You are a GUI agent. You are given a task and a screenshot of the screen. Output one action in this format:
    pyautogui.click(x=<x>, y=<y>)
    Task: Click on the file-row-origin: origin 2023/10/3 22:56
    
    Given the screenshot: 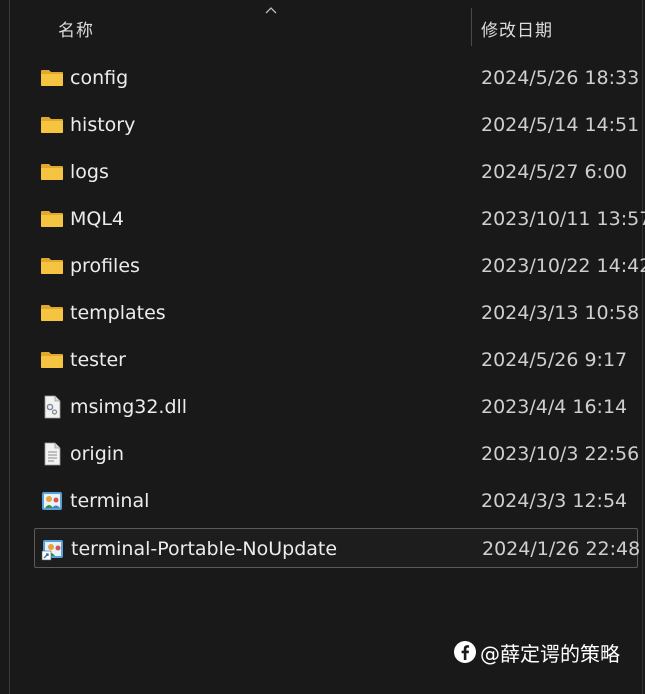 What is the action you would take?
    pyautogui.click(x=337, y=454)
    